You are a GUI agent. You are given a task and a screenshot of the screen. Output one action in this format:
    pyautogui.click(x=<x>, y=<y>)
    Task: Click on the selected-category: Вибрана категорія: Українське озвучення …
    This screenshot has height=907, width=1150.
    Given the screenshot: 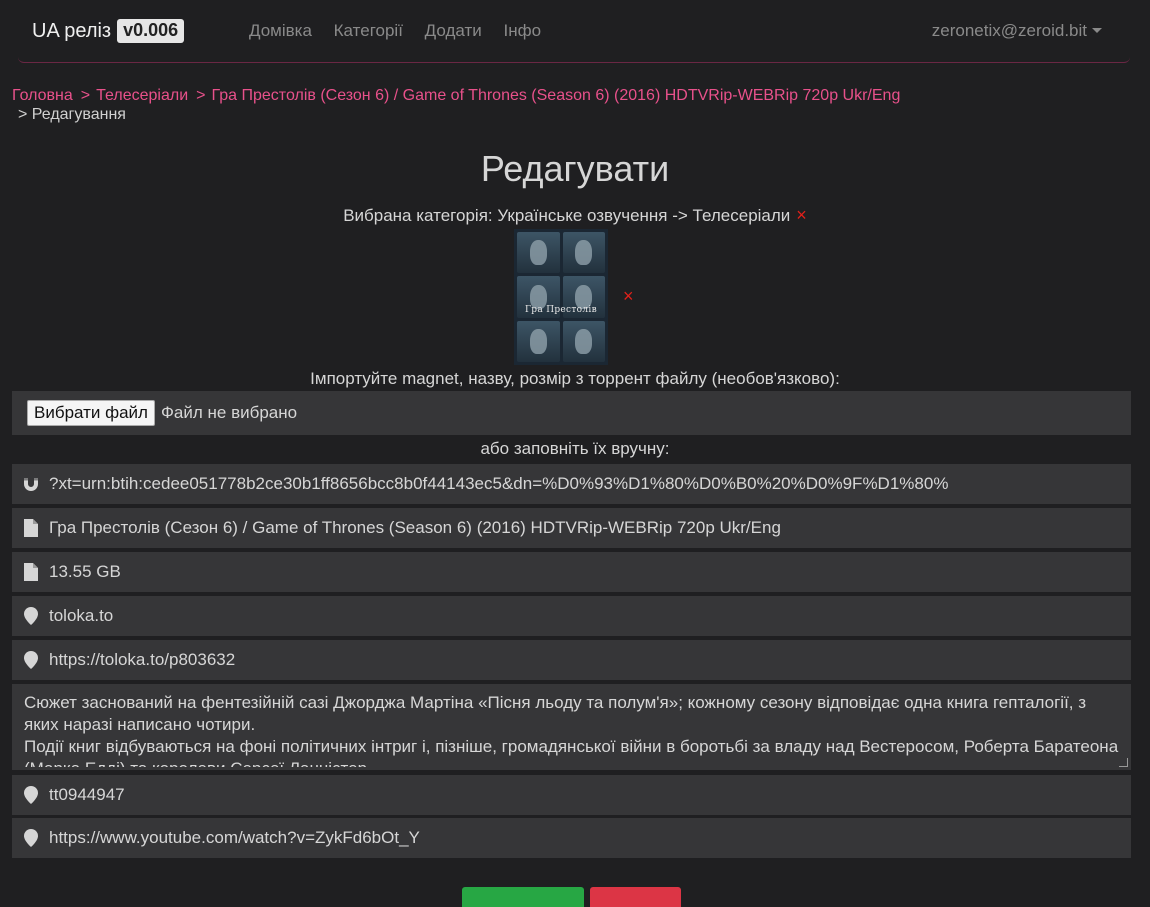 What is the action you would take?
    pyautogui.click(x=575, y=215)
    